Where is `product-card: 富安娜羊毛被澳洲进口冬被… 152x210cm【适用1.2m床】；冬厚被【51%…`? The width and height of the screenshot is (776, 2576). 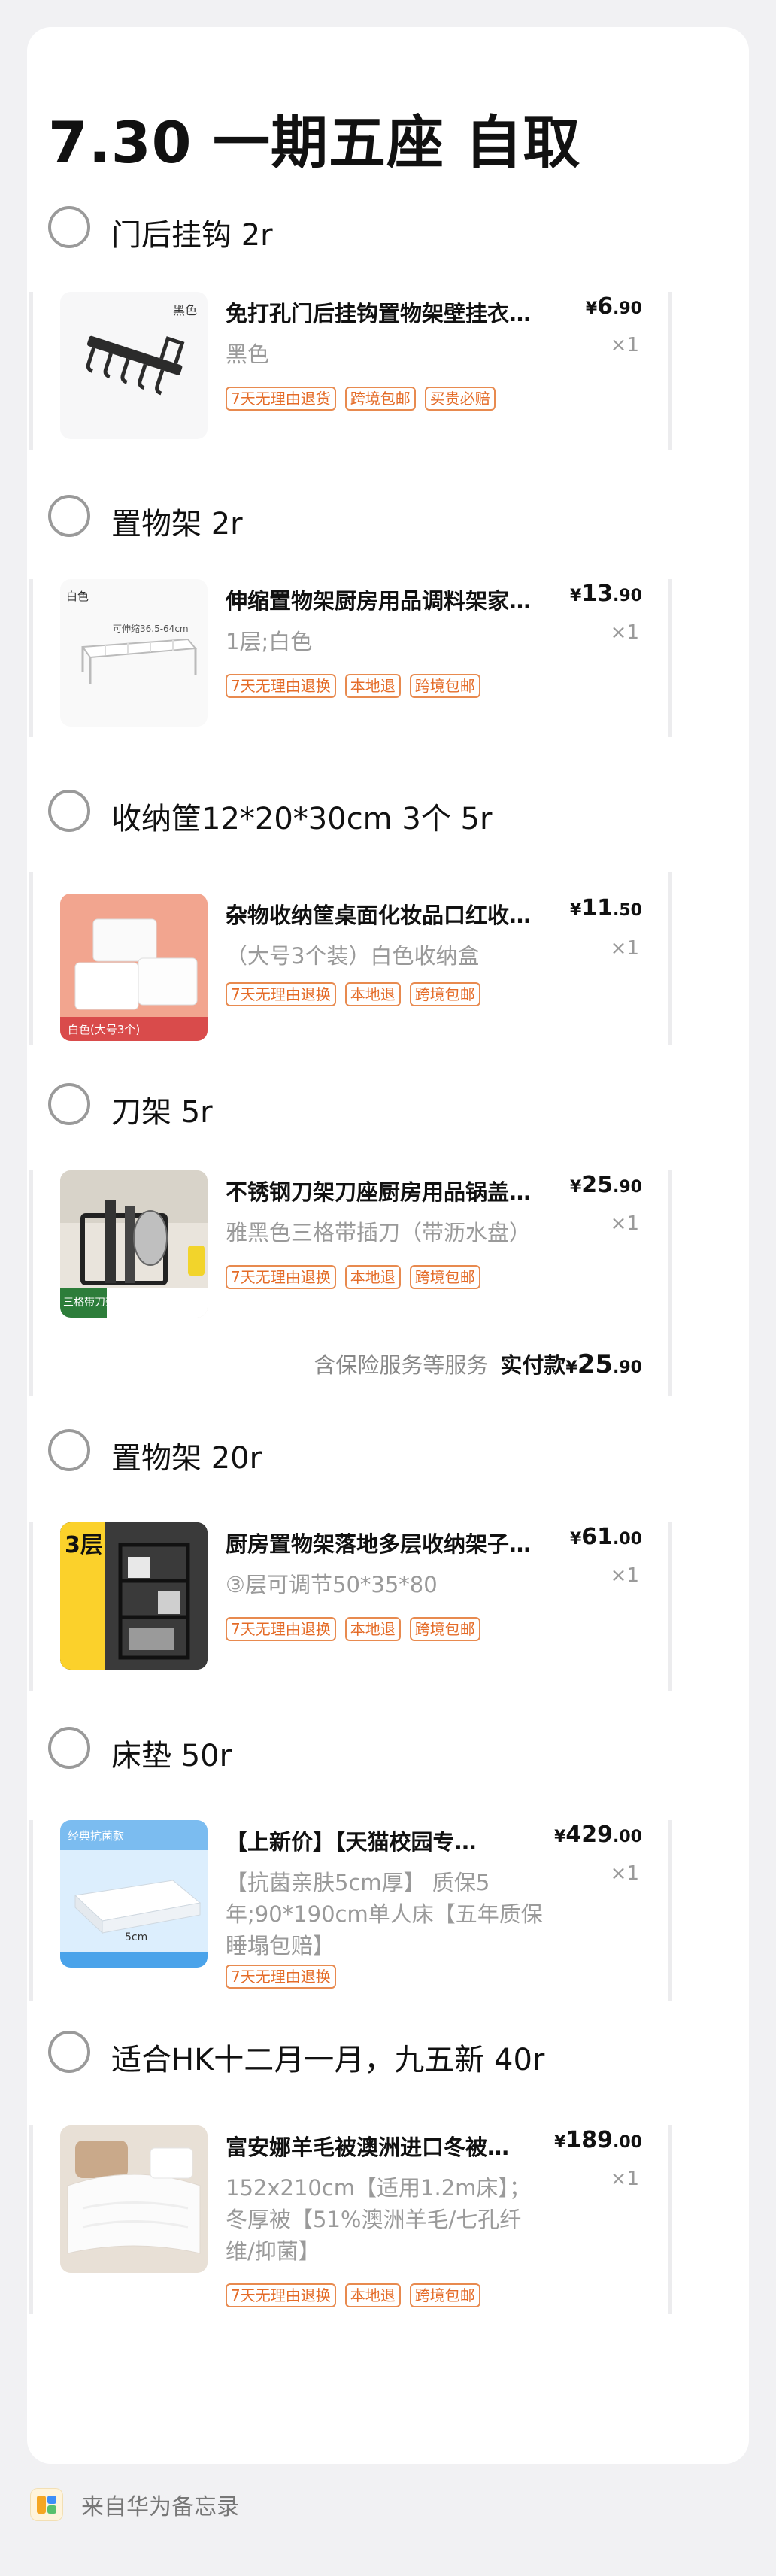
product-card: 富安娜羊毛被澳洲进口冬被… 152x210cm【适用1.2m床】；冬厚被【51%… is located at coordinates (350, 2219).